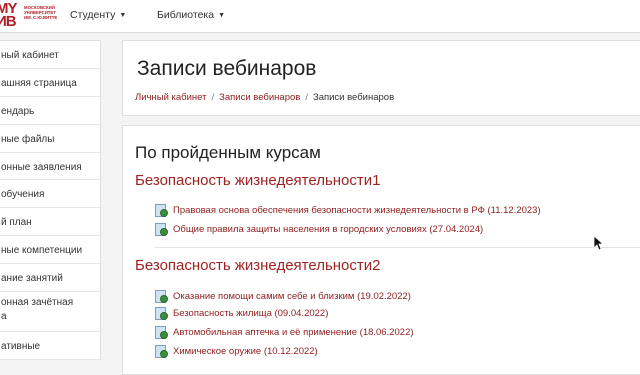  Describe the element at coordinates (41, 12) in the screenshot. I see `logo-text: МОСКОВСКИЙ УНИВЕРСИТЕТ ИМ. С.Ю.ВИТТЕ` at that location.